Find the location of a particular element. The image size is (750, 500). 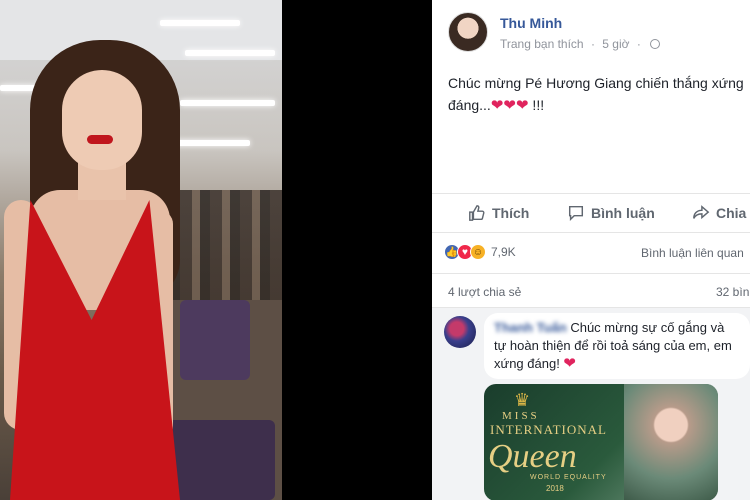

photo-face is located at coordinates (102, 120).